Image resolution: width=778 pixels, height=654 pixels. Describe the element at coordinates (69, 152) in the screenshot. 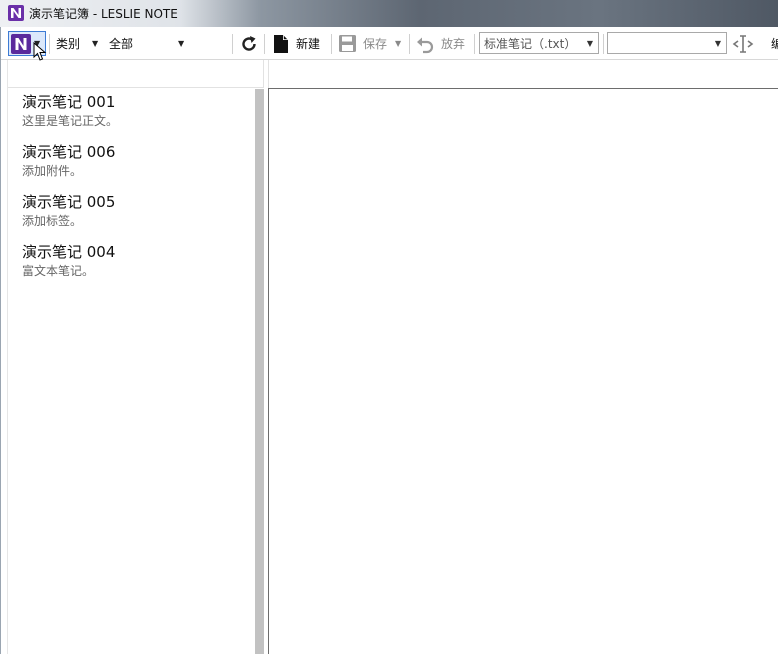

I see `note-title: 演示笔记 006` at that location.